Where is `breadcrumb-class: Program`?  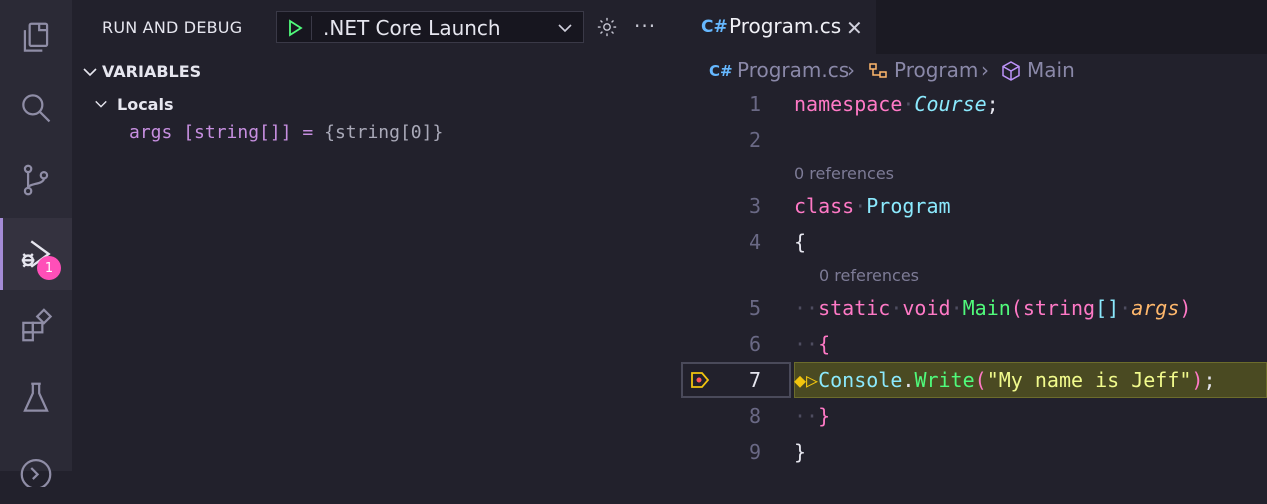 breadcrumb-class: Program is located at coordinates (936, 70).